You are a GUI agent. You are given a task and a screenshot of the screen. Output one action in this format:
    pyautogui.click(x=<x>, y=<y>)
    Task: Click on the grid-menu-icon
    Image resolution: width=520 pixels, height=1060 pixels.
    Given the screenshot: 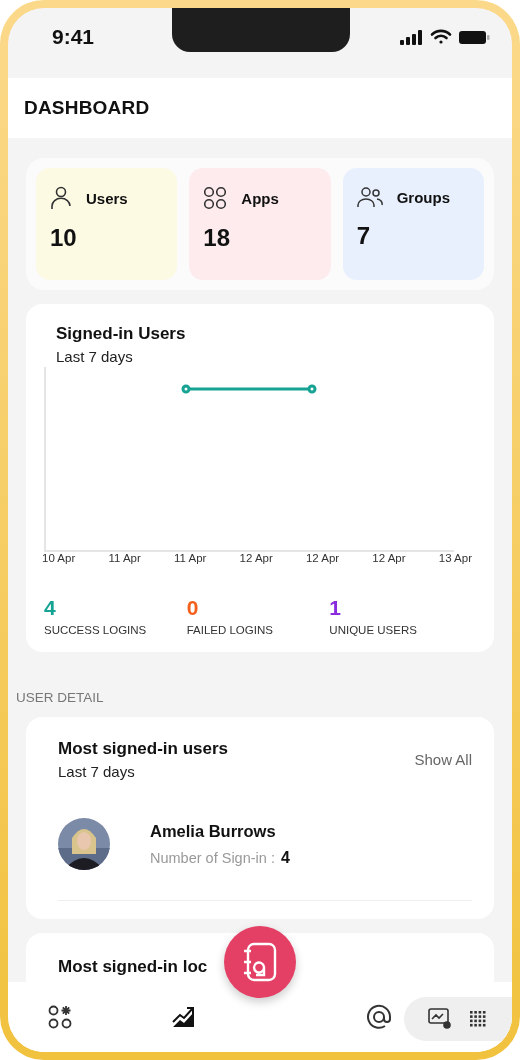 What is the action you would take?
    pyautogui.click(x=478, y=1019)
    